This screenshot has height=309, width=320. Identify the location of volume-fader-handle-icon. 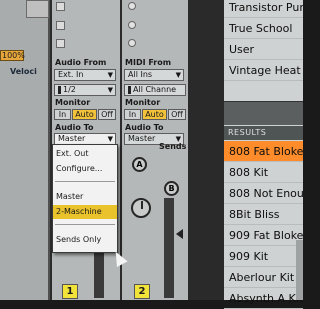
(179, 234).